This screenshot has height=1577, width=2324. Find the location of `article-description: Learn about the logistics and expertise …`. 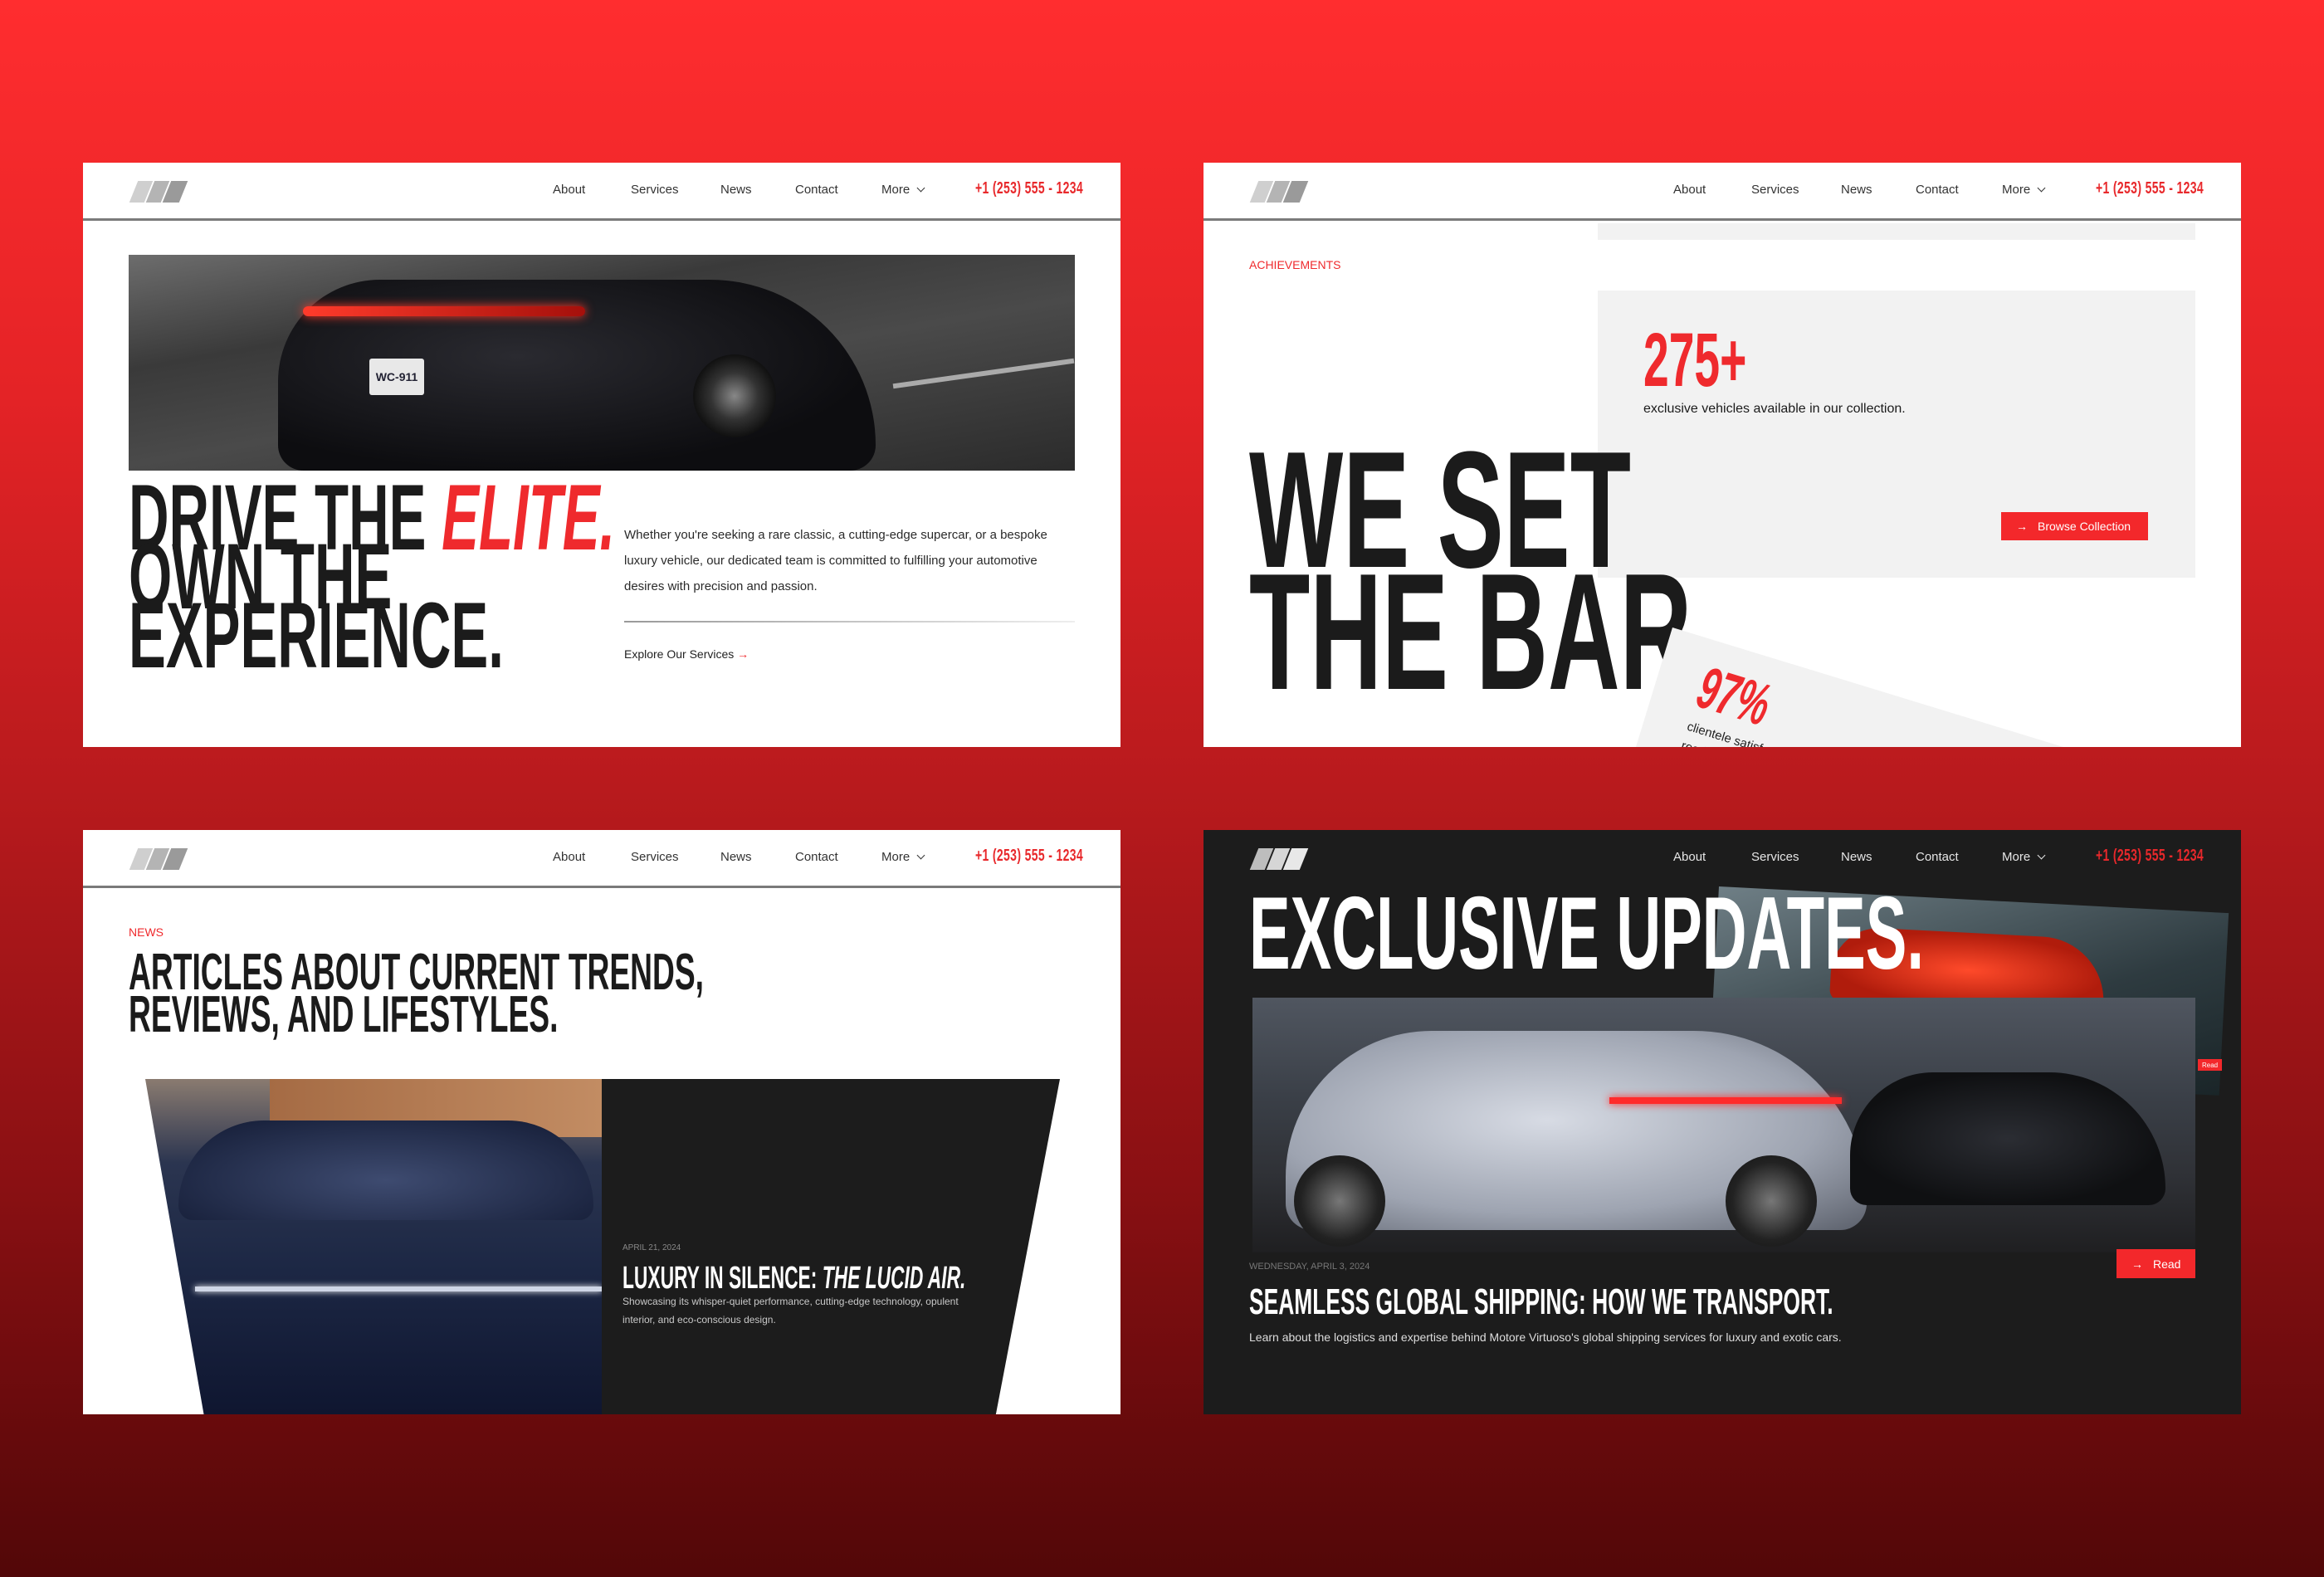

article-description: Learn about the logistics and expertise … is located at coordinates (1546, 1337).